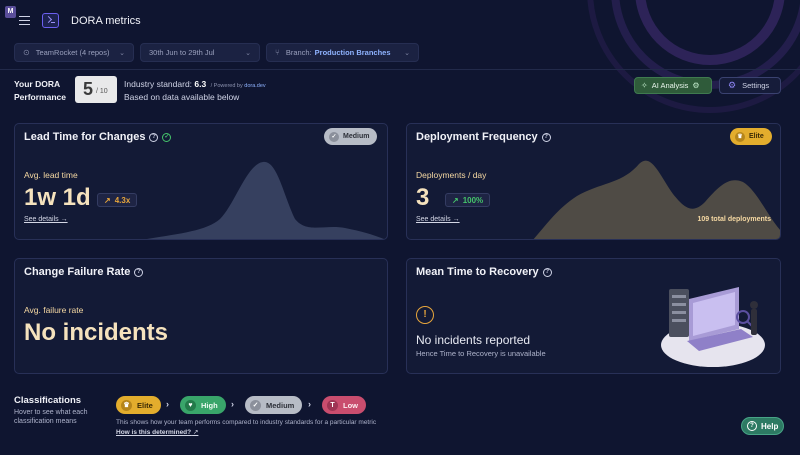 This screenshot has width=800, height=455. I want to click on how-determined-link: How is this determined? ↗, so click(157, 432).